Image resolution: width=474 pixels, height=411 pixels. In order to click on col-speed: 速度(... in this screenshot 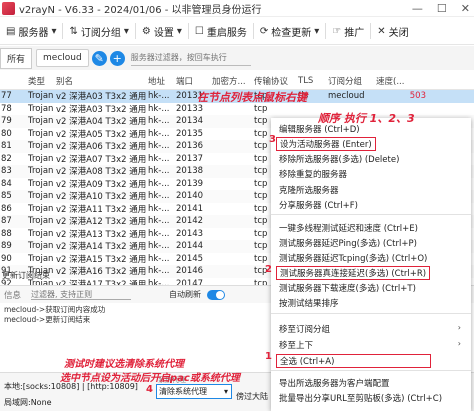, I will do `click(401, 81)`.